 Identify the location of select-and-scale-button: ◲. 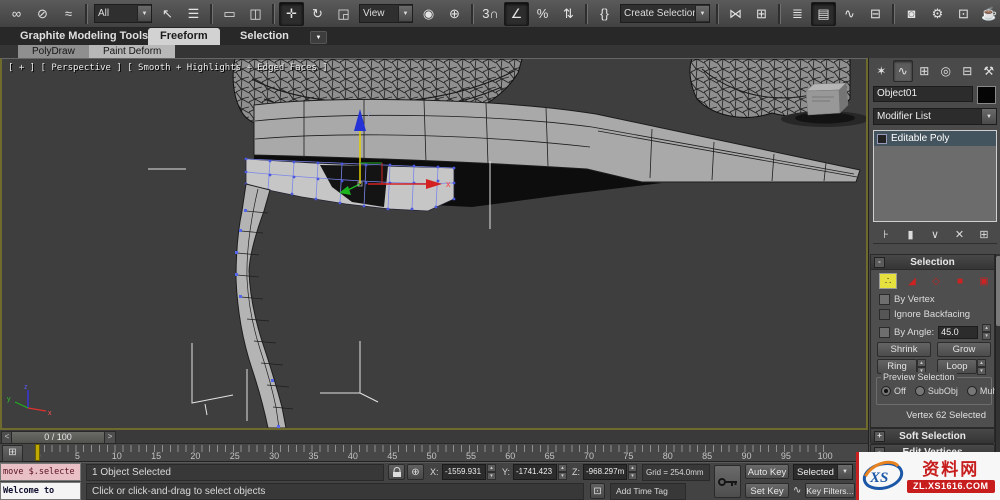
(343, 14).